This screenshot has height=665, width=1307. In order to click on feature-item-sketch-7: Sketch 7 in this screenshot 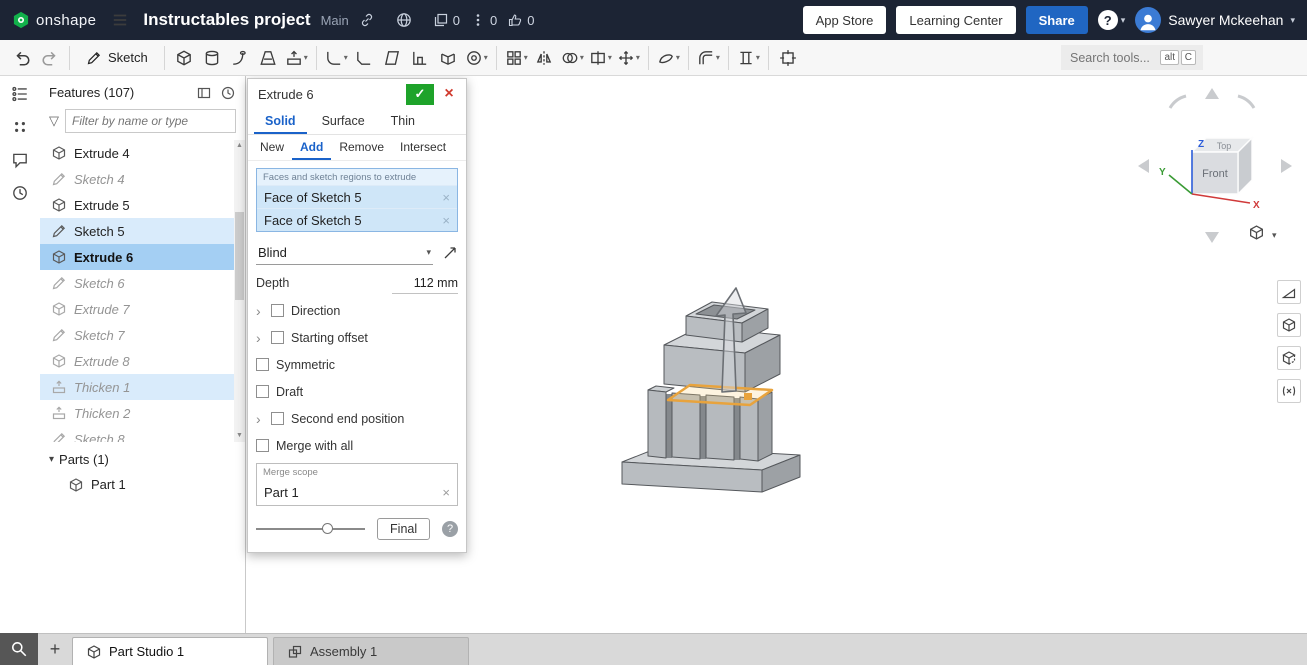, I will do `click(142, 335)`.